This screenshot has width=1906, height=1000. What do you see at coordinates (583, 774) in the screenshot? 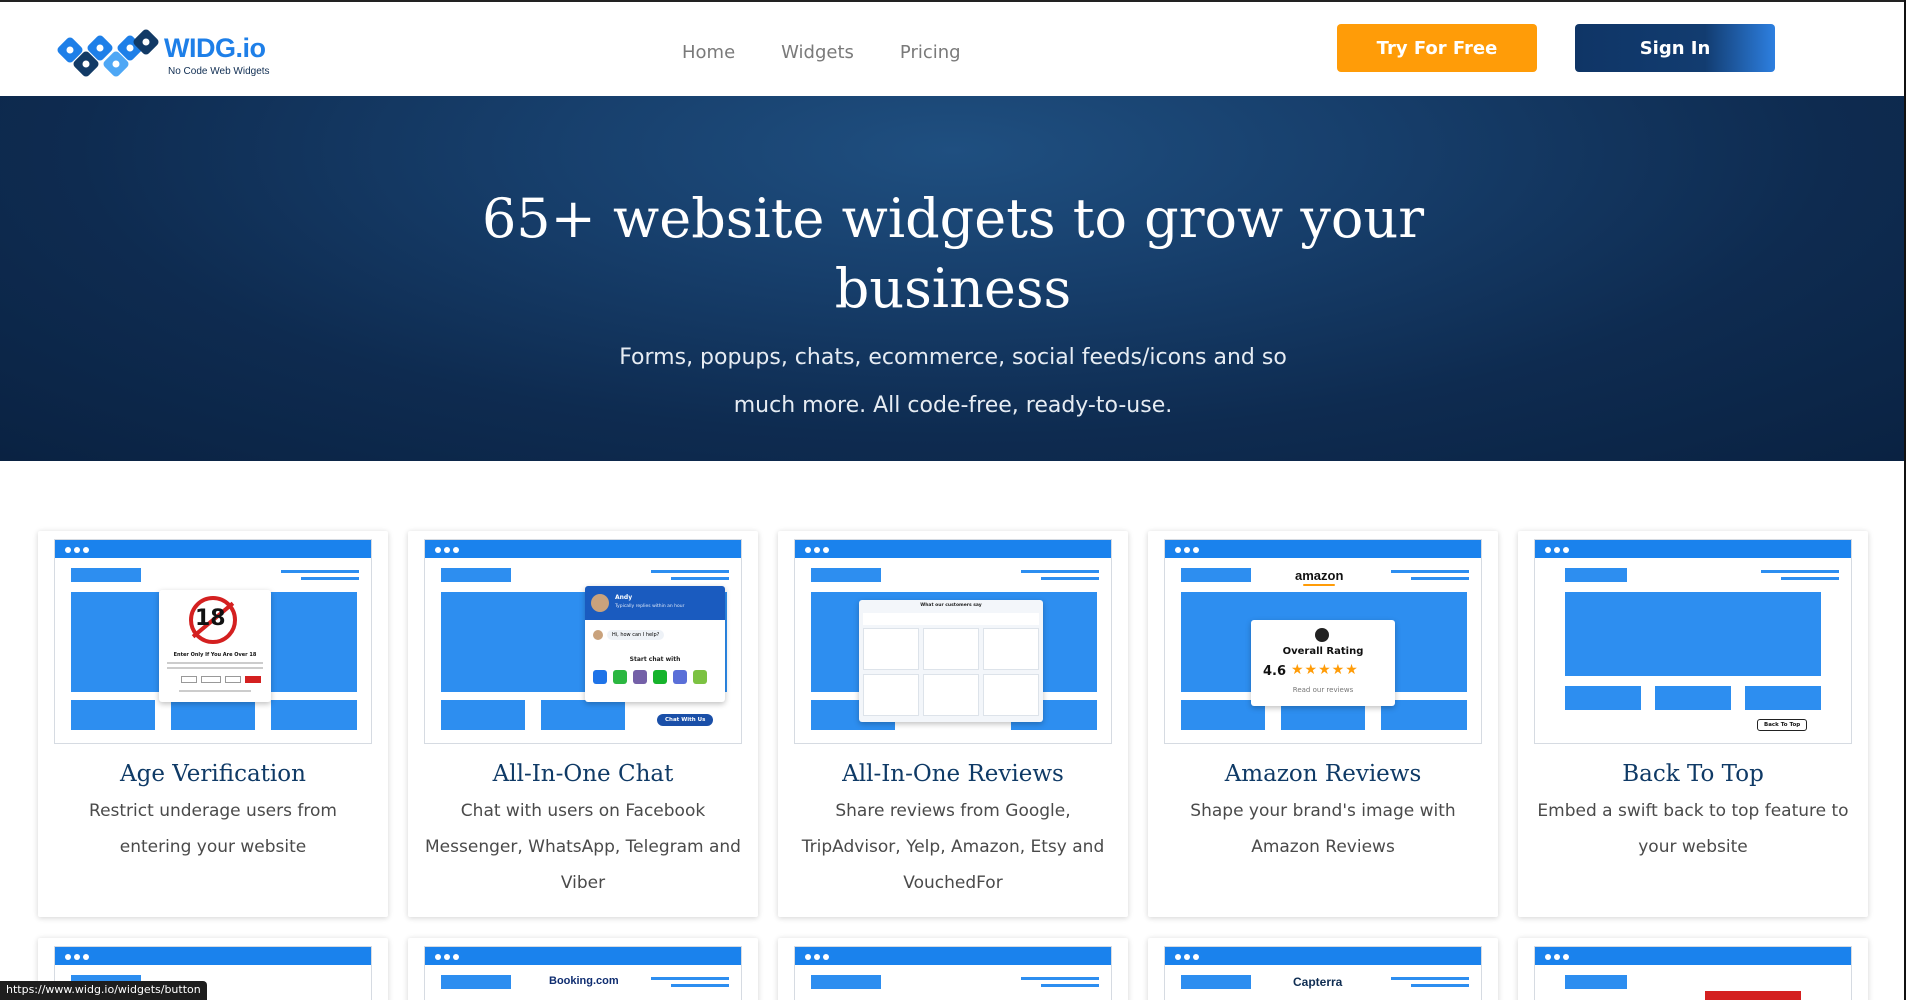
I see `card-title: All-In-One Chat` at bounding box center [583, 774].